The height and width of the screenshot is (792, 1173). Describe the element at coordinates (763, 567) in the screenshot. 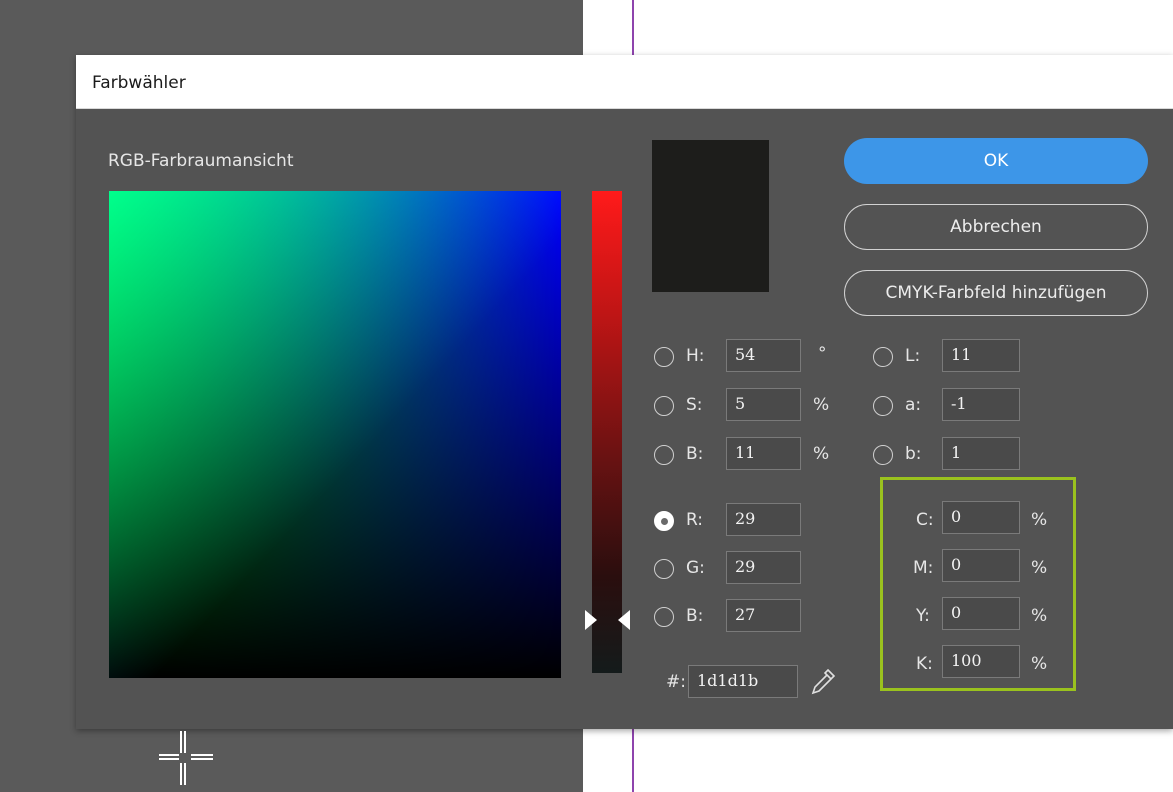

I see `green-field: 29` at that location.